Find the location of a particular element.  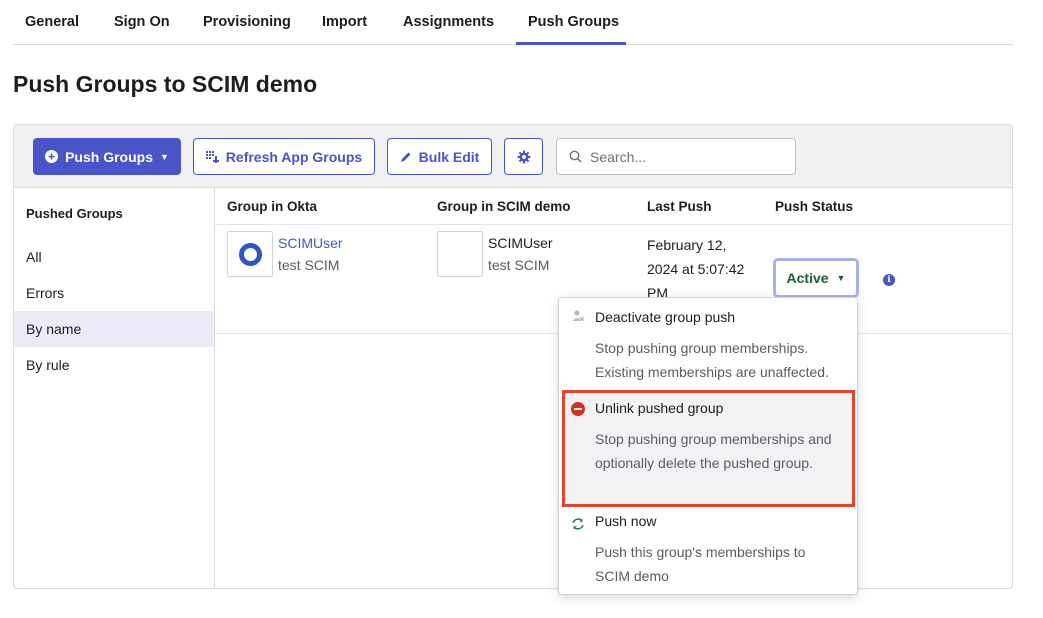

column-header-group-in-okta: Group in Okta is located at coordinates (272, 206).